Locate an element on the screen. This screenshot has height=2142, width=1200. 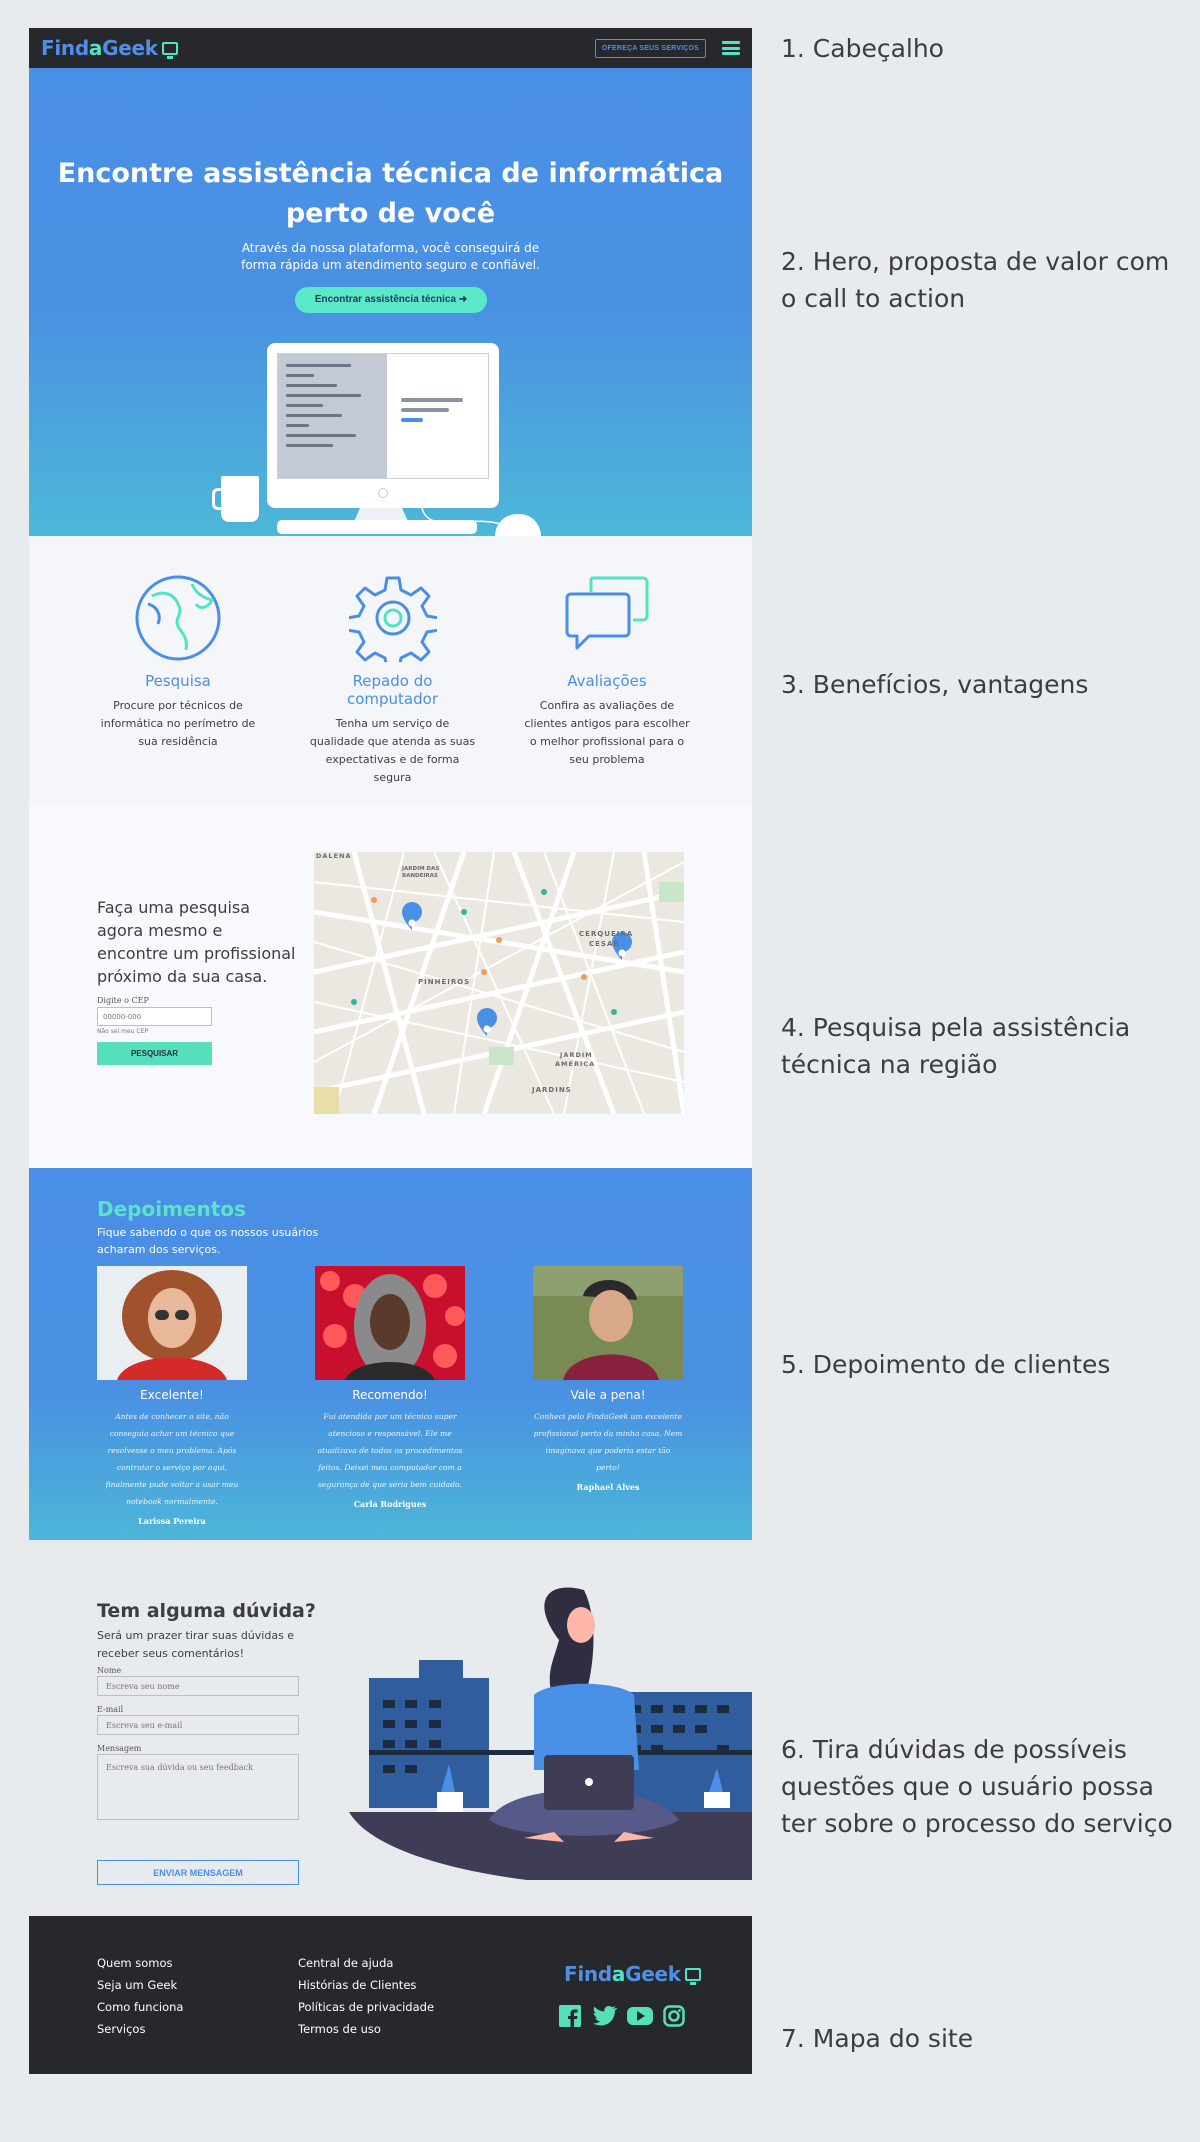
gear-icon is located at coordinates (392, 619).